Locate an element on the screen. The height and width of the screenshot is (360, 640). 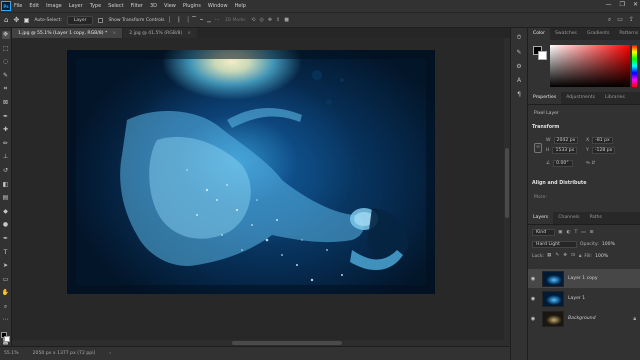
lock-image-icon: ✎ is located at coordinates (557, 256).